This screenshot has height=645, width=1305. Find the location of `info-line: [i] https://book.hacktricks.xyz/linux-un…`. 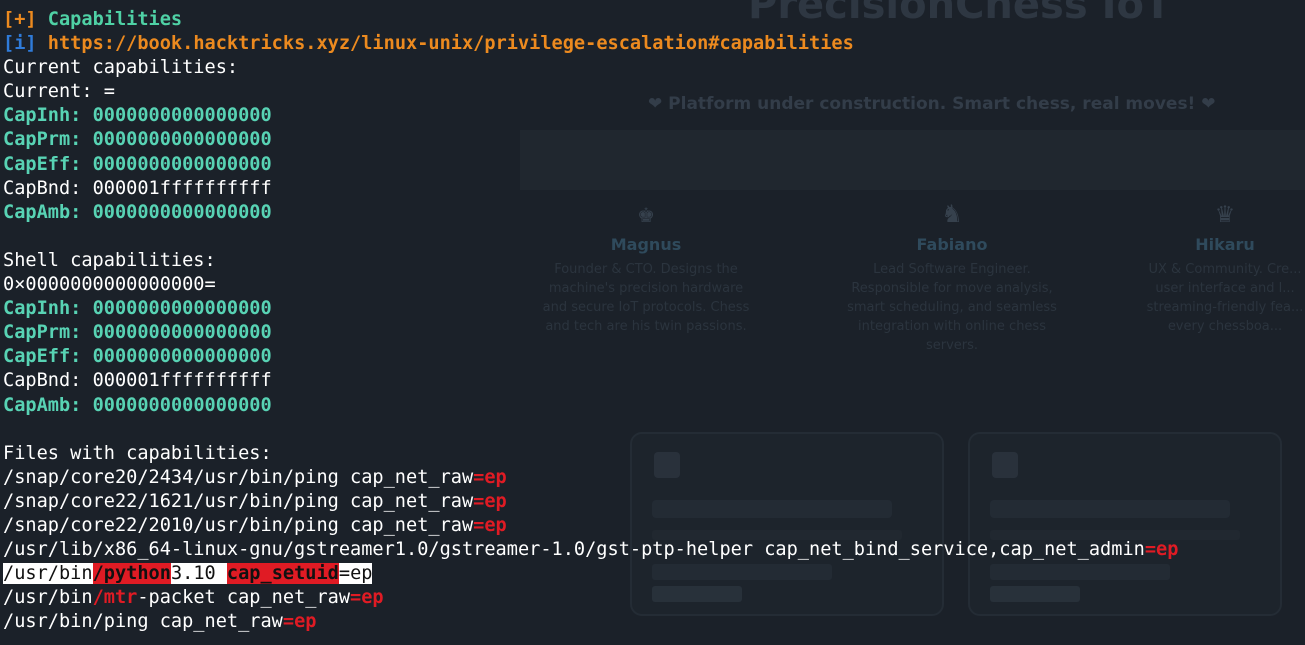

info-line: [i] https://book.hacktricks.xyz/linux-un… is located at coordinates (590, 44).